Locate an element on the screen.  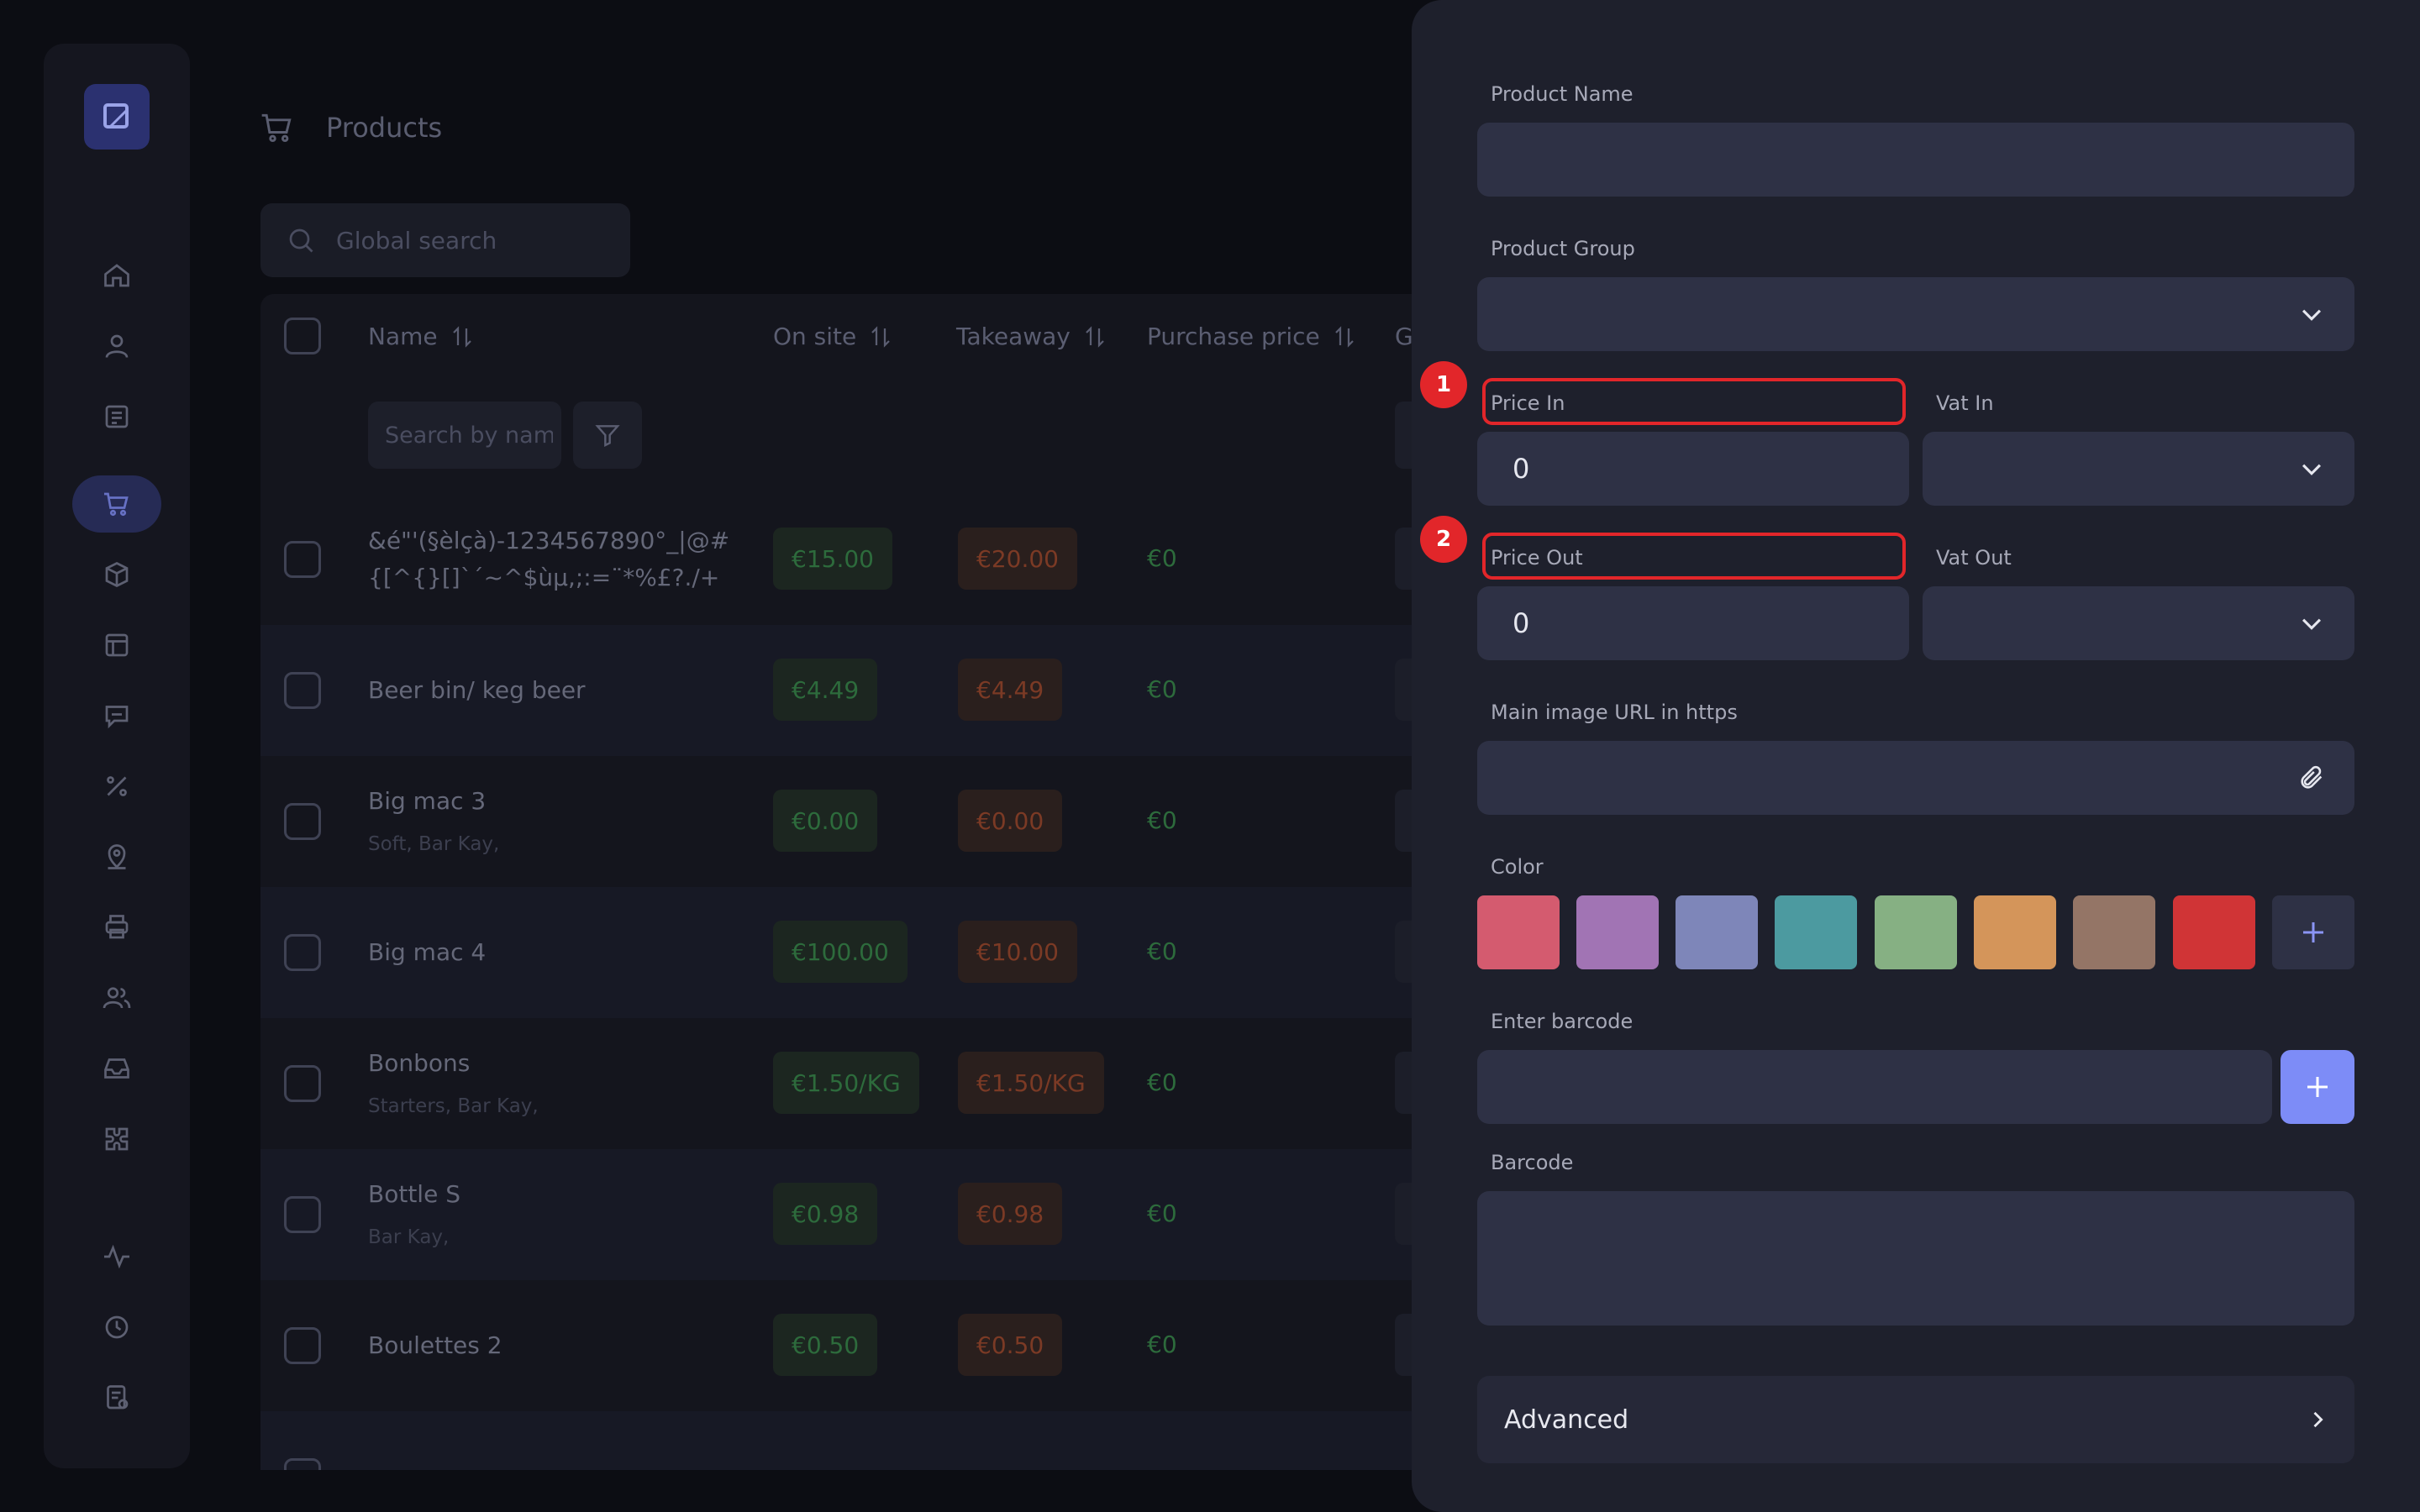
nav-home is located at coordinates (116, 275).